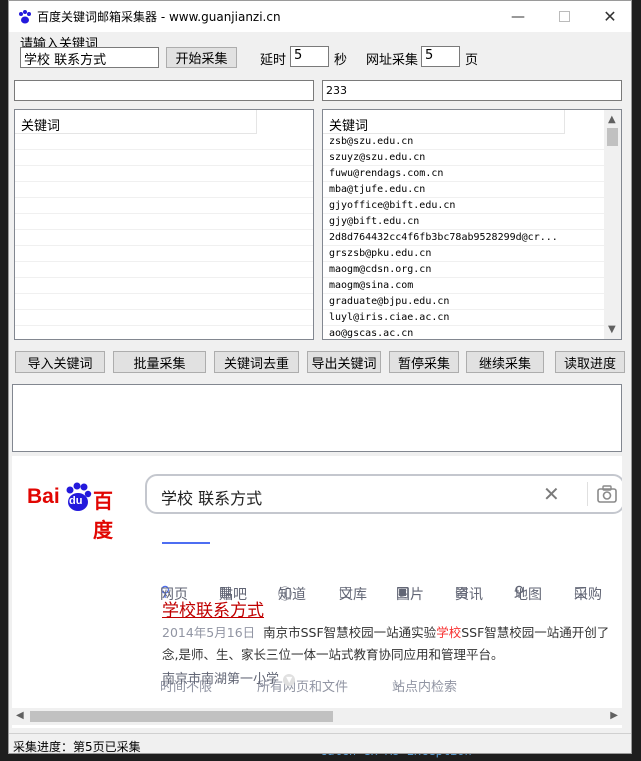  Describe the element at coordinates (612, 137) in the screenshot. I see `scrollbar-thumb` at that location.